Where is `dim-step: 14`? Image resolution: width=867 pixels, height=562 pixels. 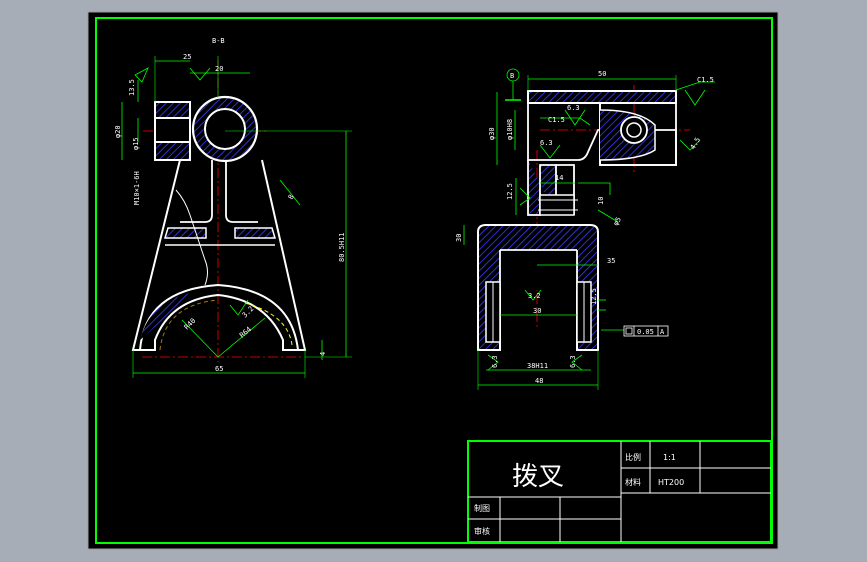 dim-step: 14 is located at coordinates (559, 178).